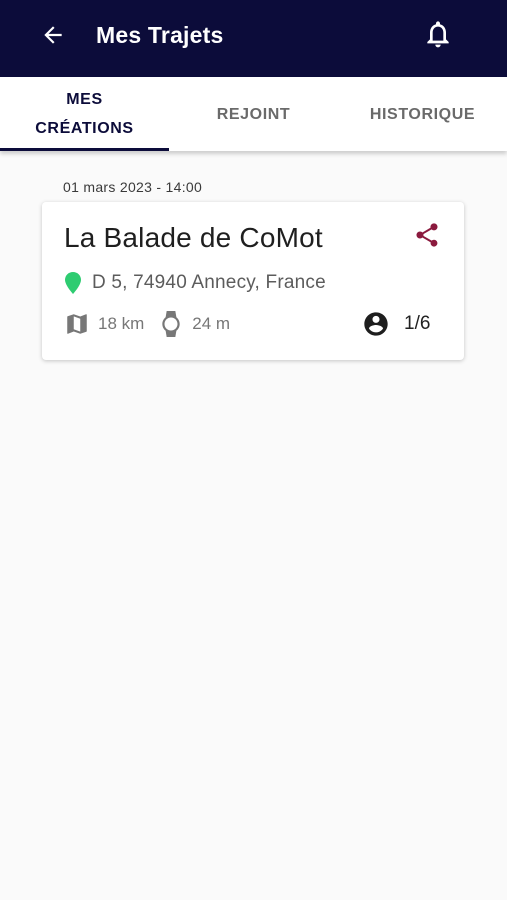 The width and height of the screenshot is (507, 900). Describe the element at coordinates (171, 324) in the screenshot. I see `watch-icon` at that location.